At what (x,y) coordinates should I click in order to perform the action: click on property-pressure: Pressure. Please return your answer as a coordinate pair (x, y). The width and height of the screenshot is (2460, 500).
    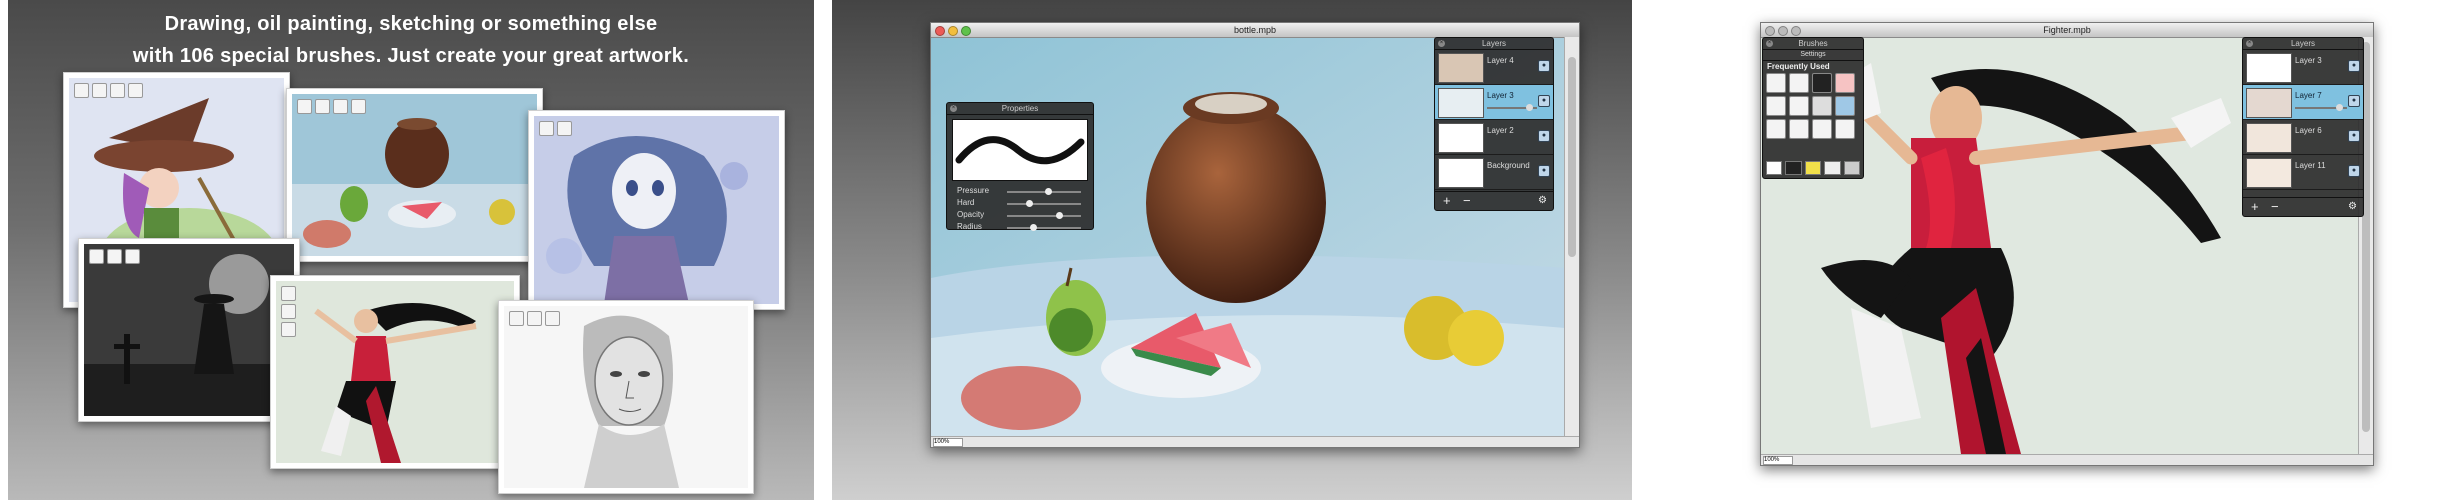
    Looking at the image, I should click on (1020, 191).